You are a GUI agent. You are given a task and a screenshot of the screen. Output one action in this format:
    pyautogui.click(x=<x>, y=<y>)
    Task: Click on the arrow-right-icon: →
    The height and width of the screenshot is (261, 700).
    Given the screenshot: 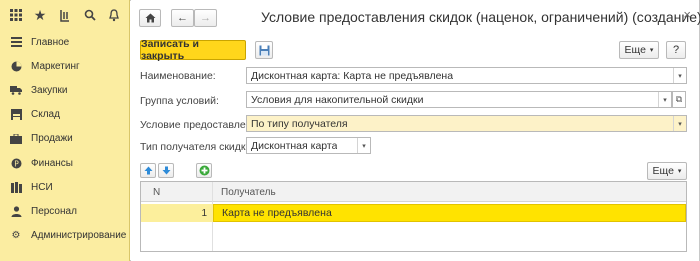 What is the action you would take?
    pyautogui.click(x=205, y=18)
    